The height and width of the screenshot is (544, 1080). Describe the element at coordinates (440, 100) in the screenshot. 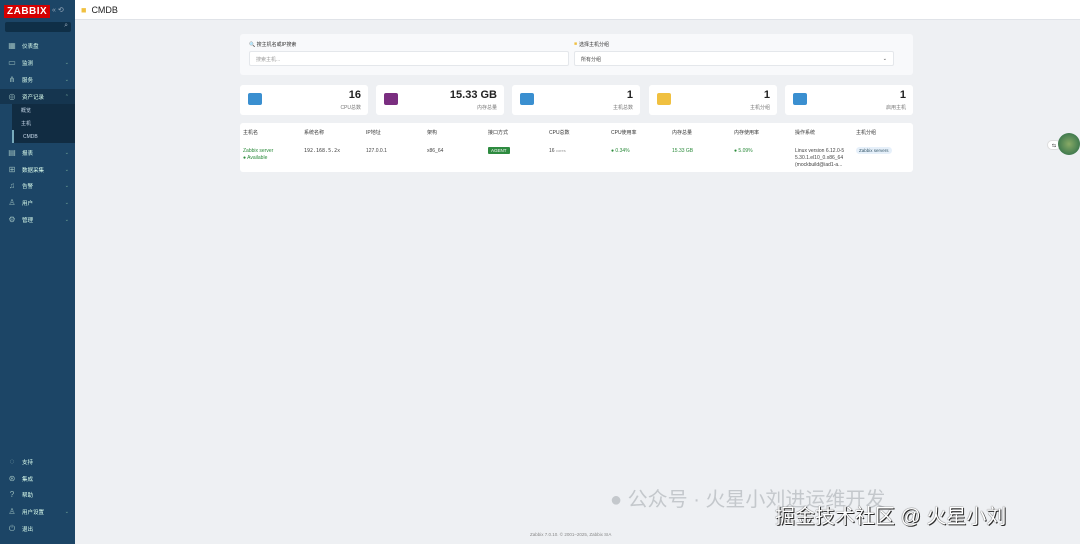

I see `stat-card-memory: 15.33 GB 内存总量` at that location.